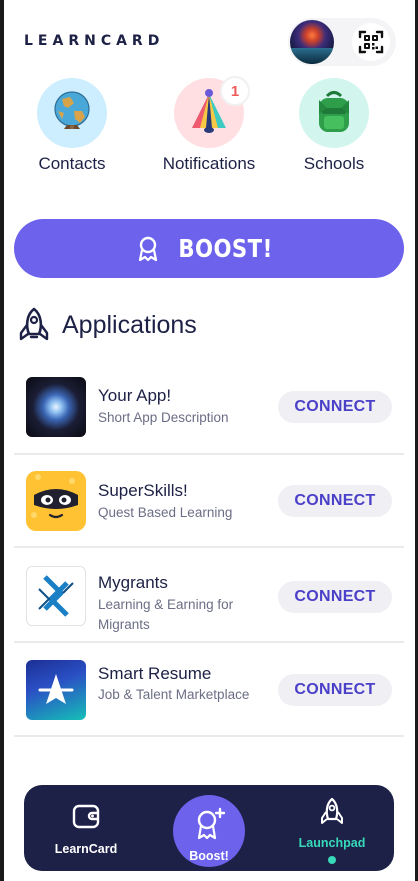  What do you see at coordinates (165, 512) in the screenshot?
I see `app-description: Quest Based Learning` at bounding box center [165, 512].